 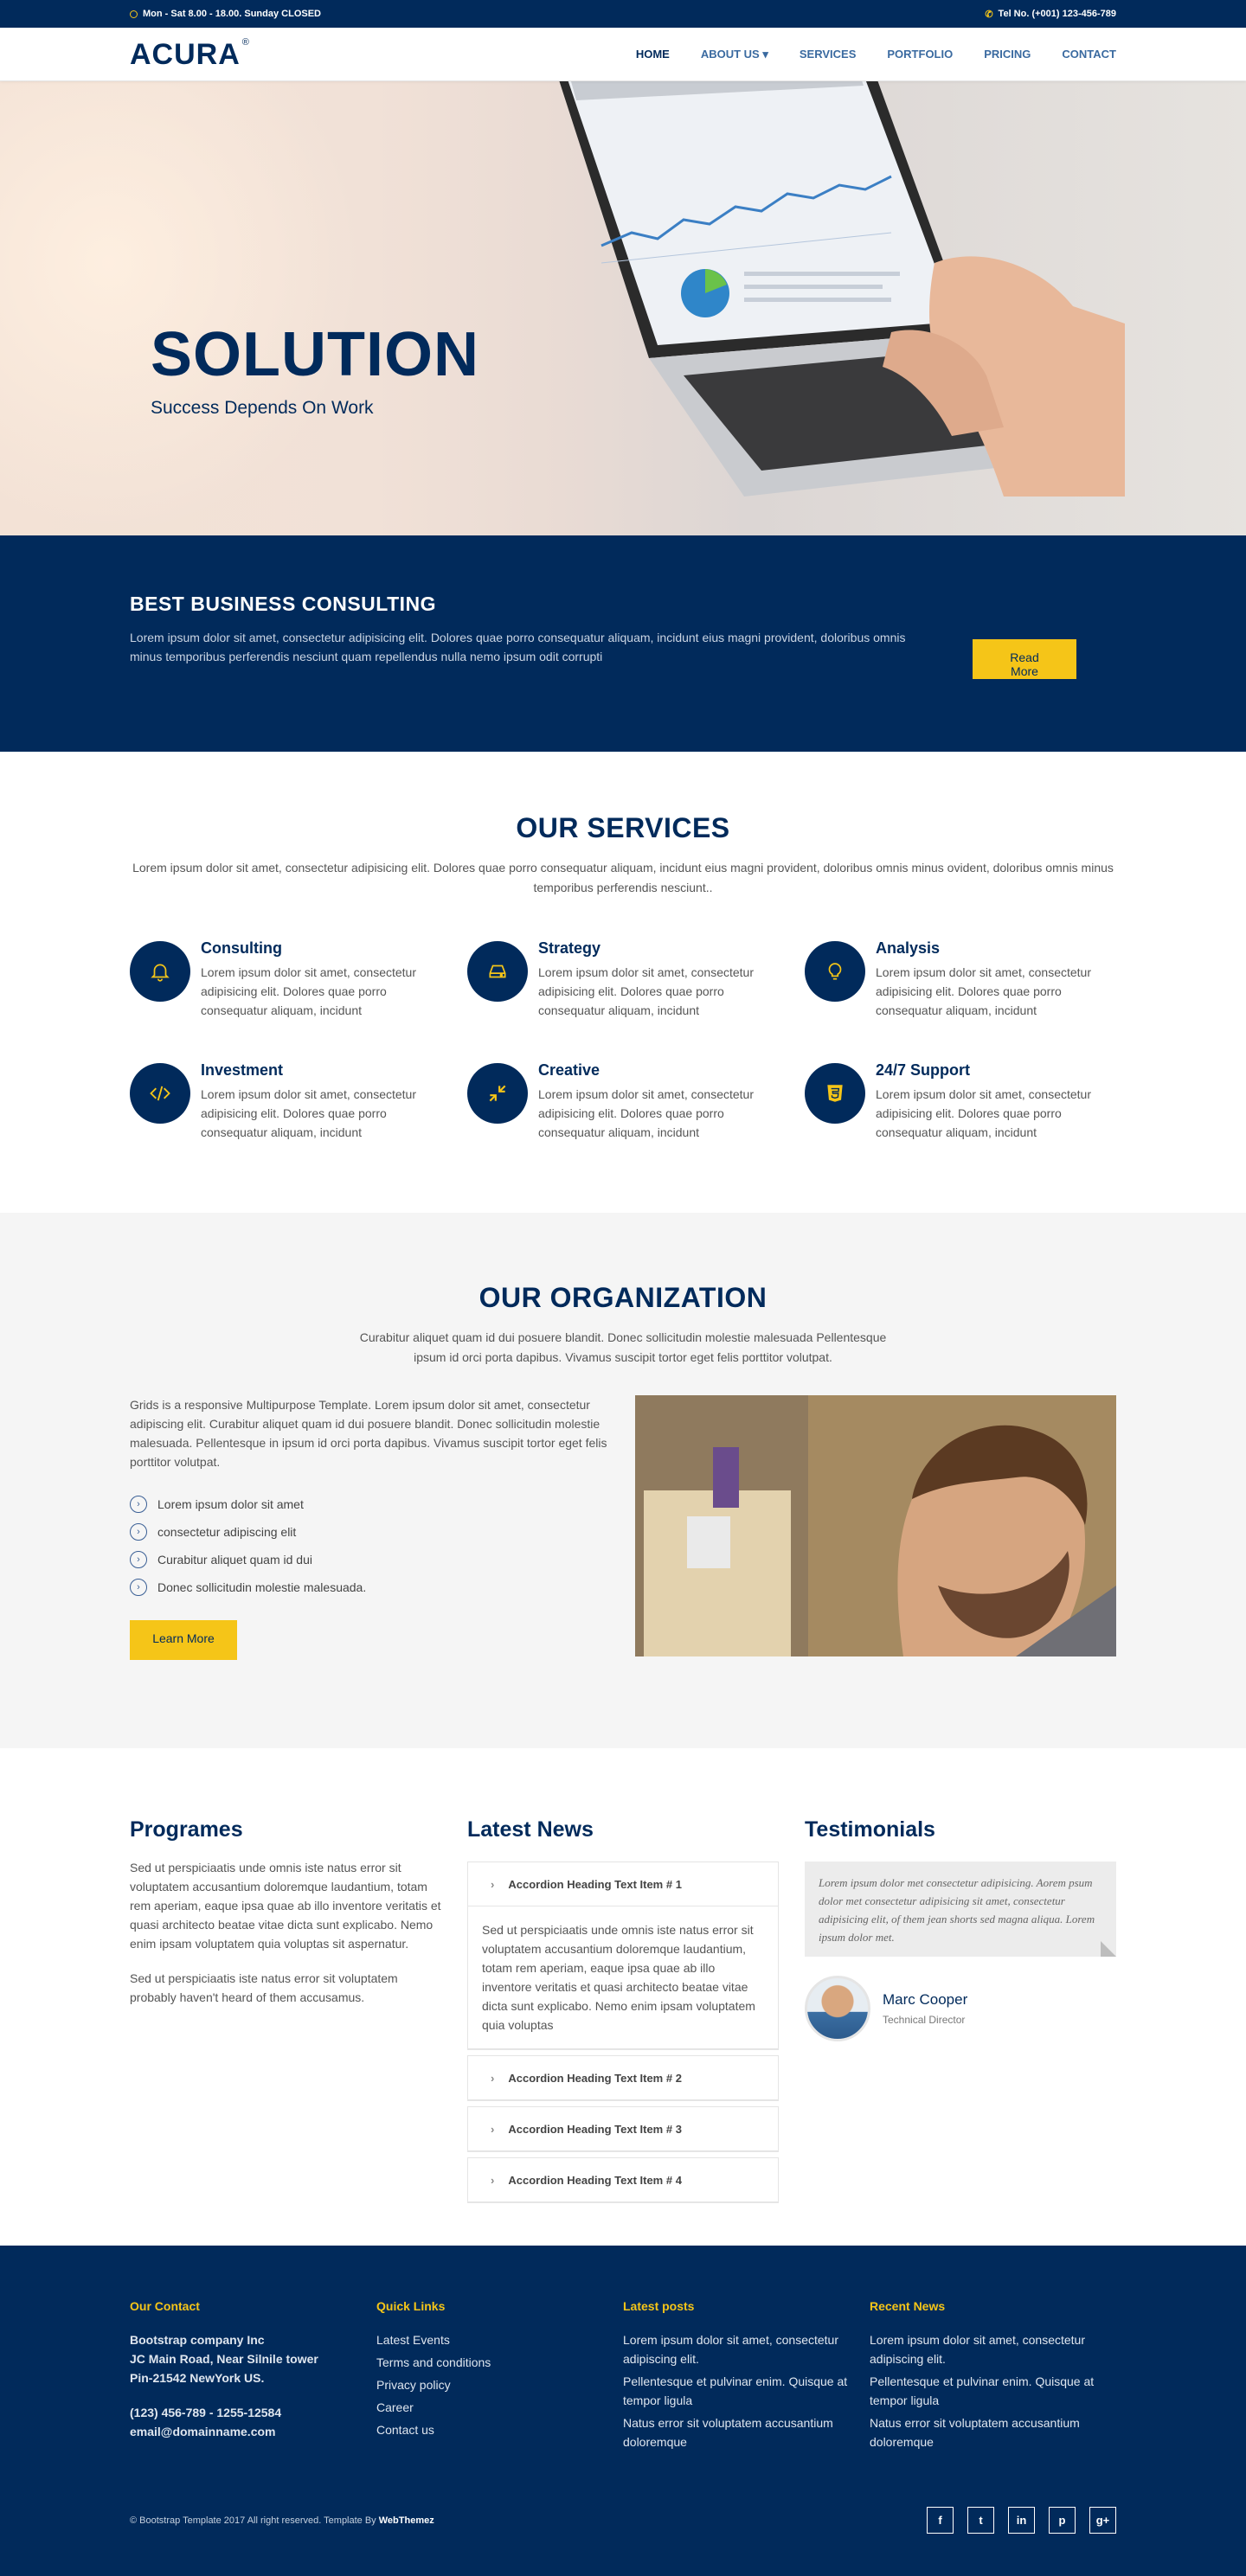 What do you see at coordinates (160, 1093) in the screenshot?
I see `code-icon` at bounding box center [160, 1093].